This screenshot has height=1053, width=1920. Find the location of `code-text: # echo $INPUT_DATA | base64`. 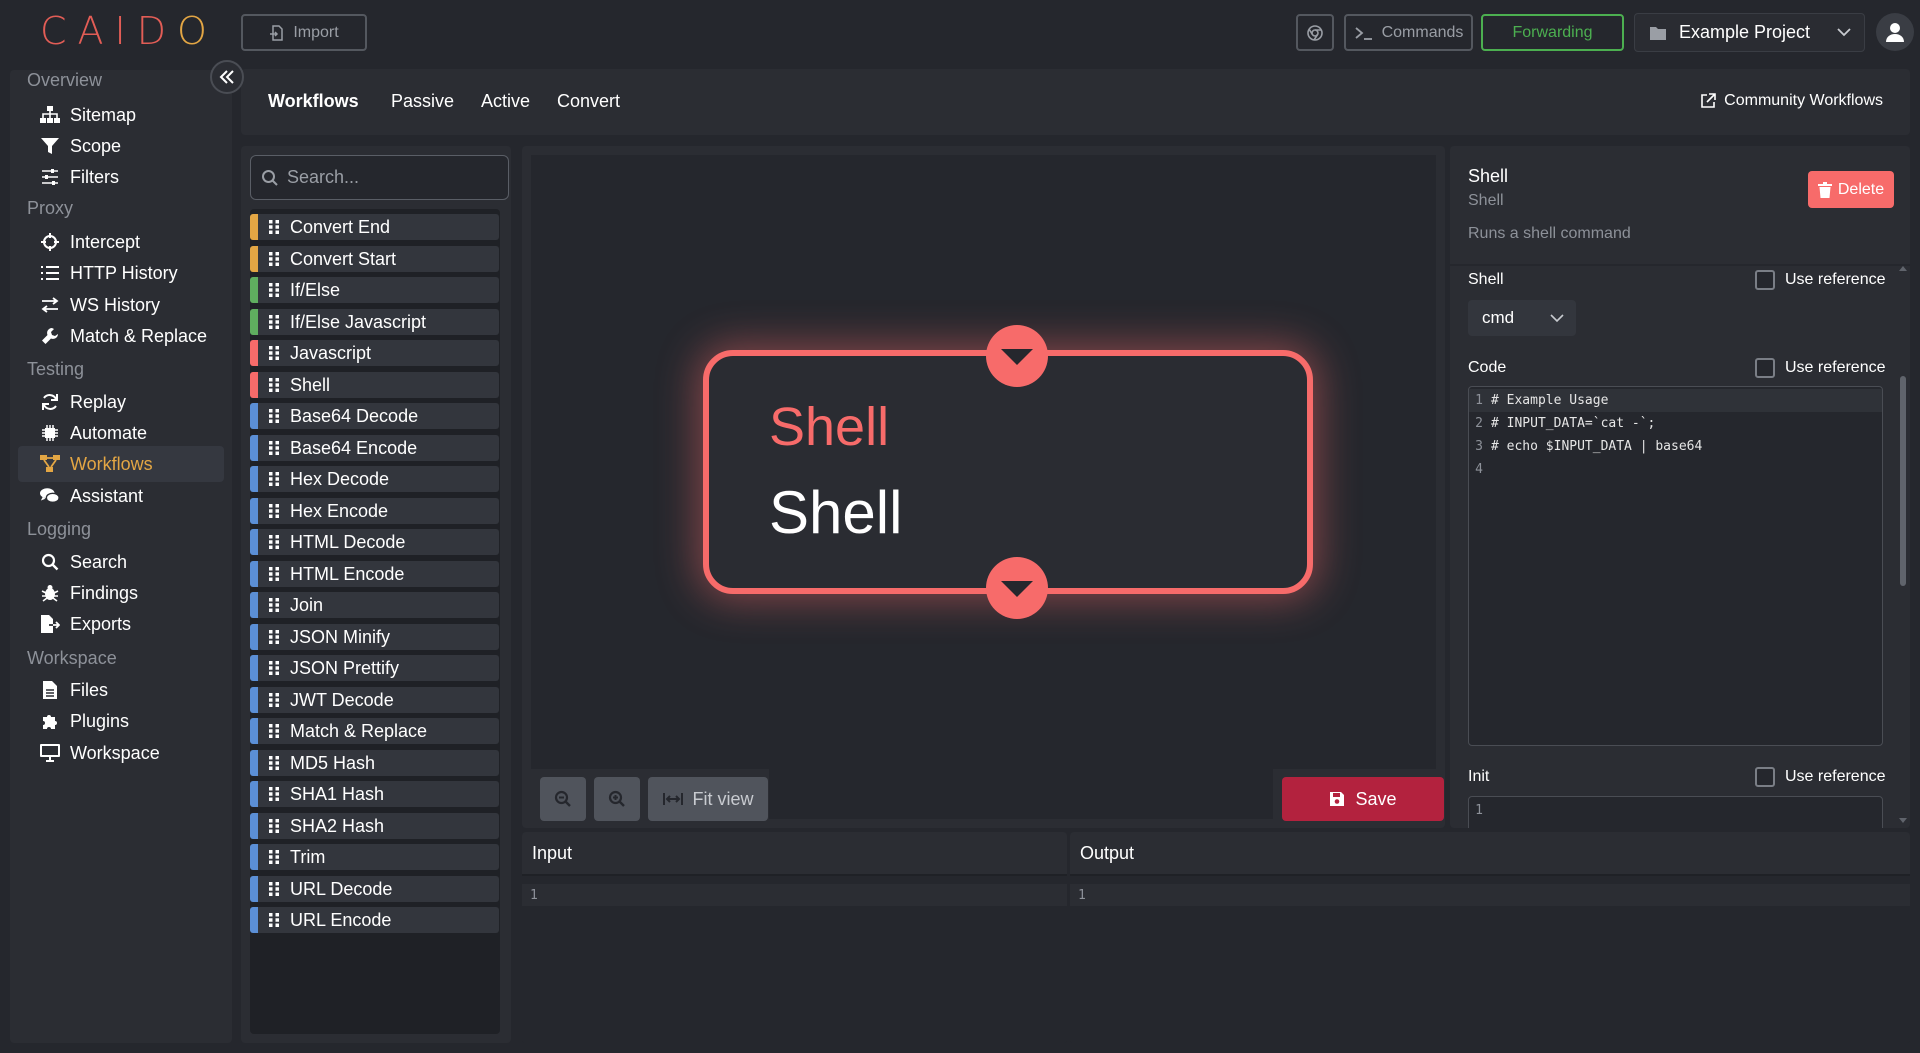

code-text: # echo $INPUT_DATA | base64 is located at coordinates (1597, 446).